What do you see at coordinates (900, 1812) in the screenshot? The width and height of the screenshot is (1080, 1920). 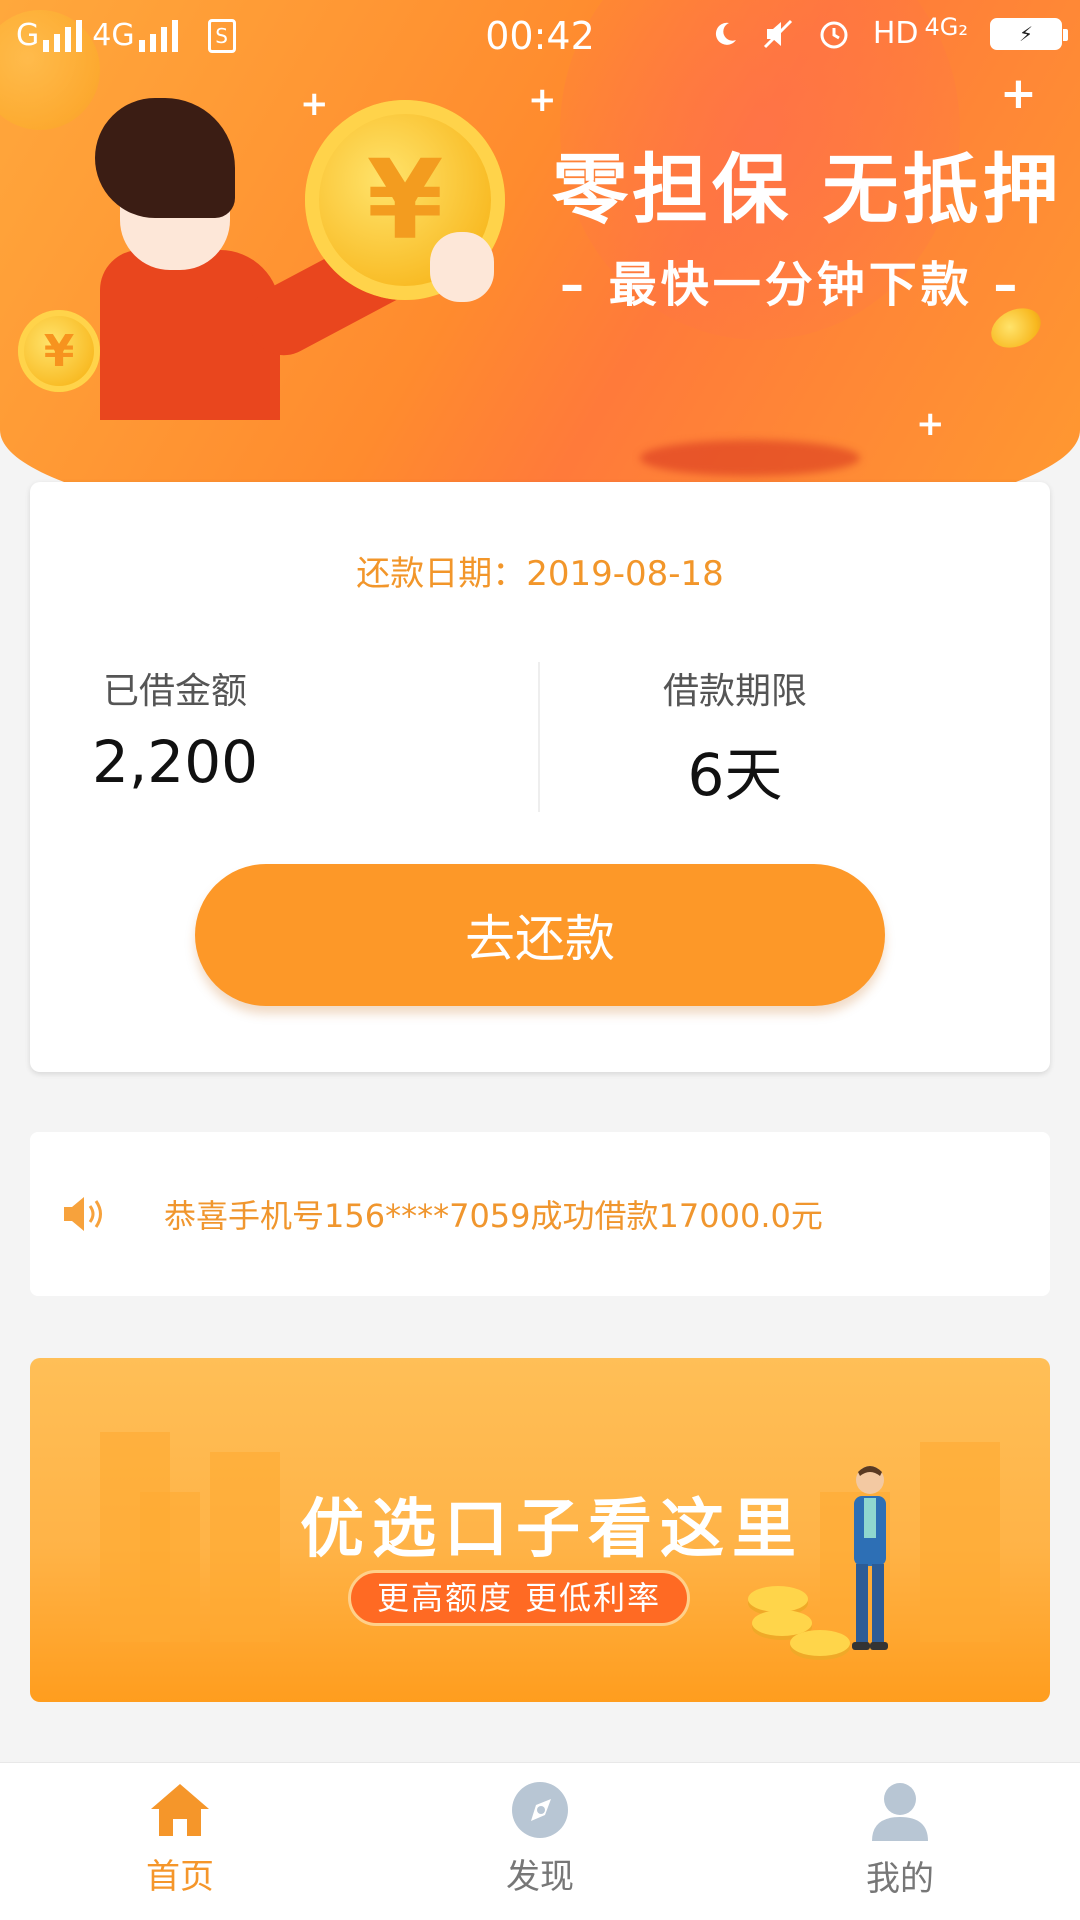 I see `user-icon` at bounding box center [900, 1812].